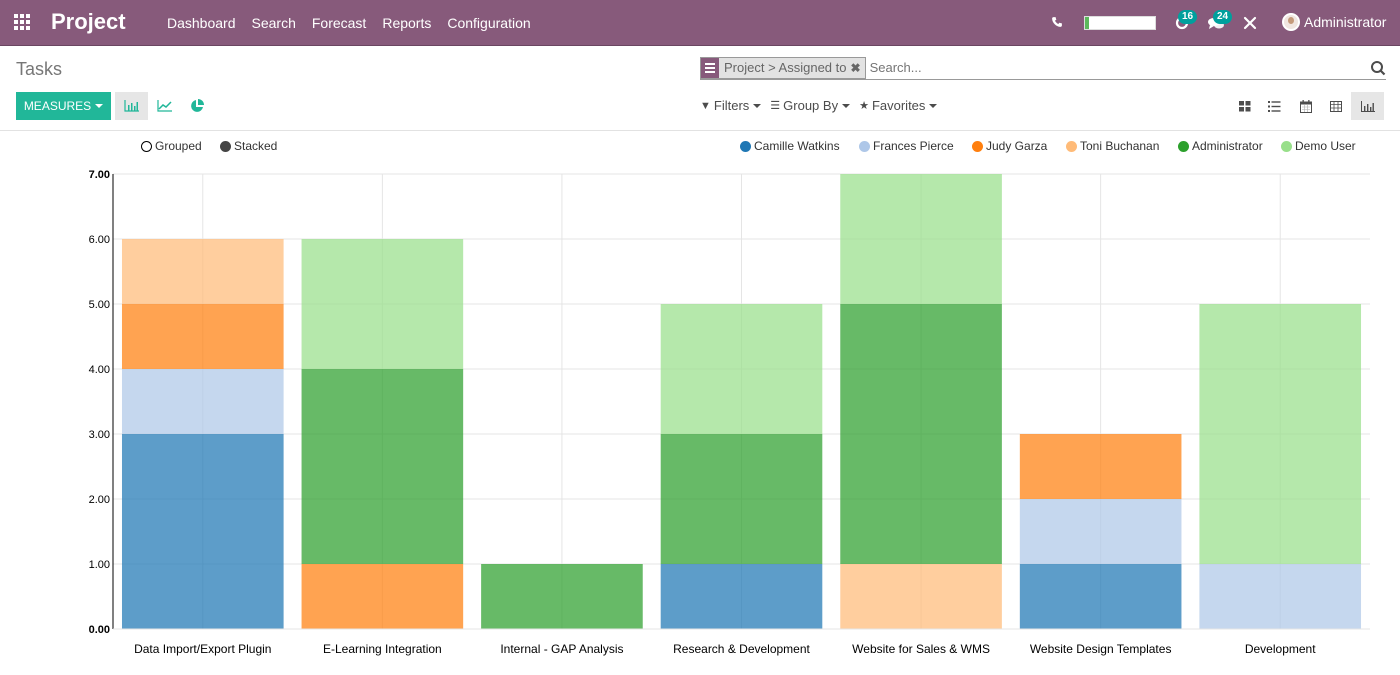  I want to click on control-panel-divider, so click(700, 130).